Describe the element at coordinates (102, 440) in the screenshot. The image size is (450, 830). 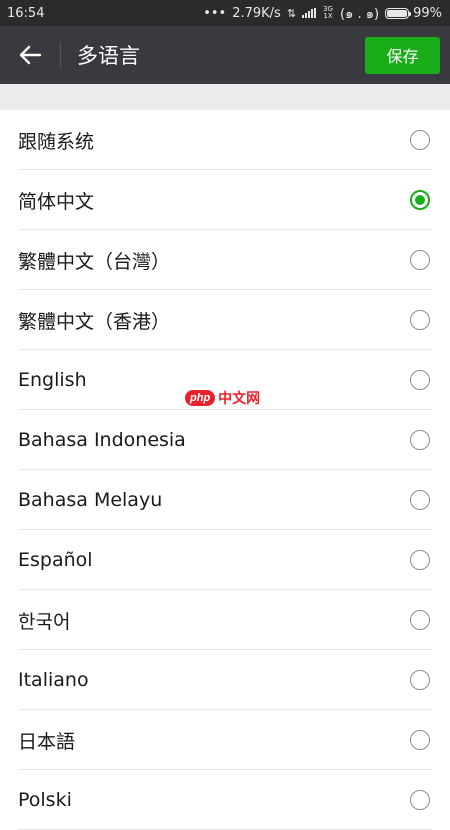
I see `language-label: Bahasa Indonesia` at that location.